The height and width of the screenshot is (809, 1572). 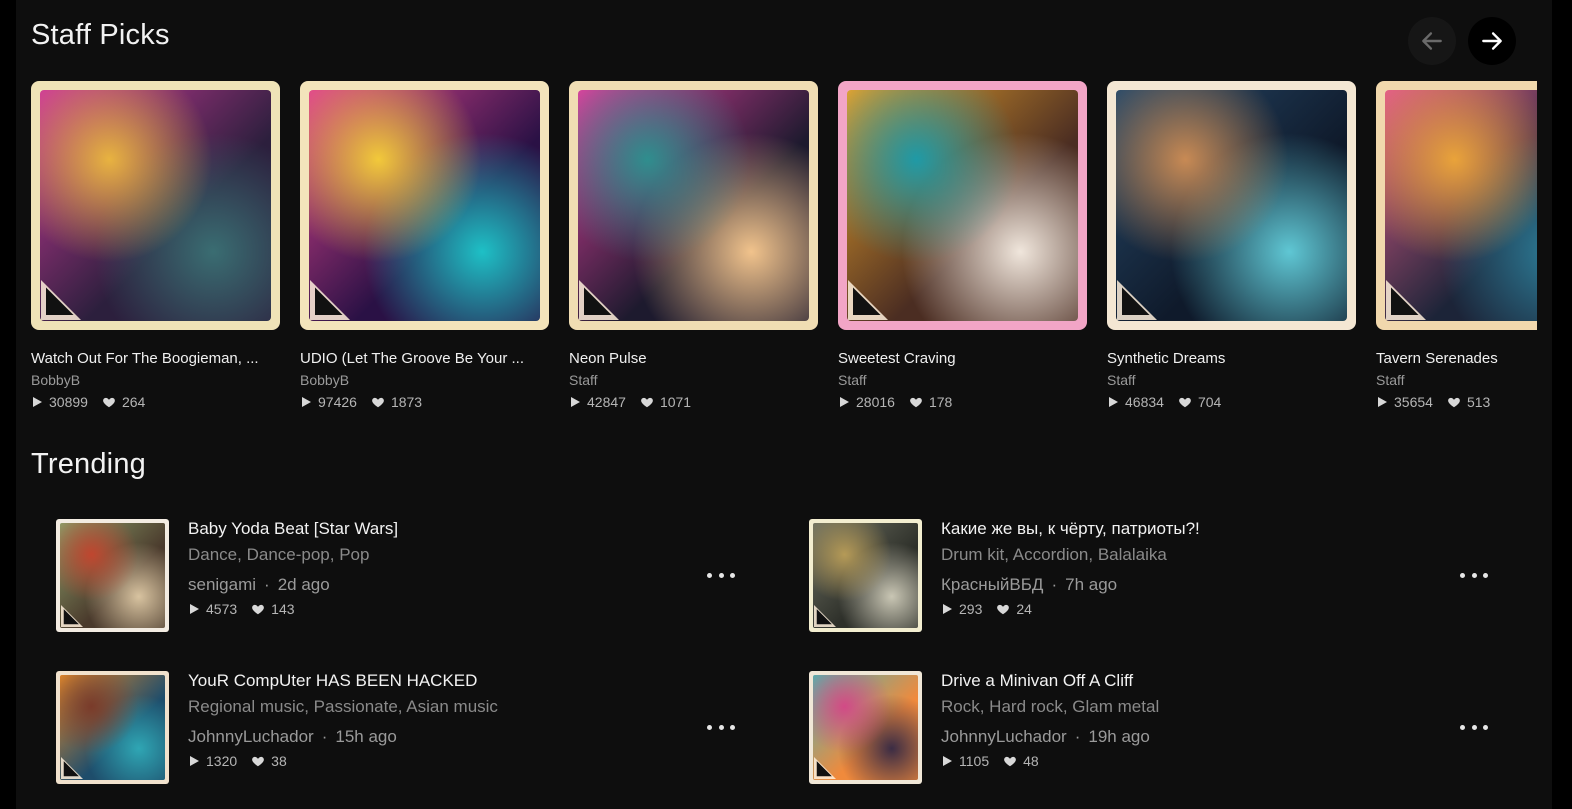 I want to click on song-card: Synthetic Dreams Staff 46834 704, so click(x=1231, y=245).